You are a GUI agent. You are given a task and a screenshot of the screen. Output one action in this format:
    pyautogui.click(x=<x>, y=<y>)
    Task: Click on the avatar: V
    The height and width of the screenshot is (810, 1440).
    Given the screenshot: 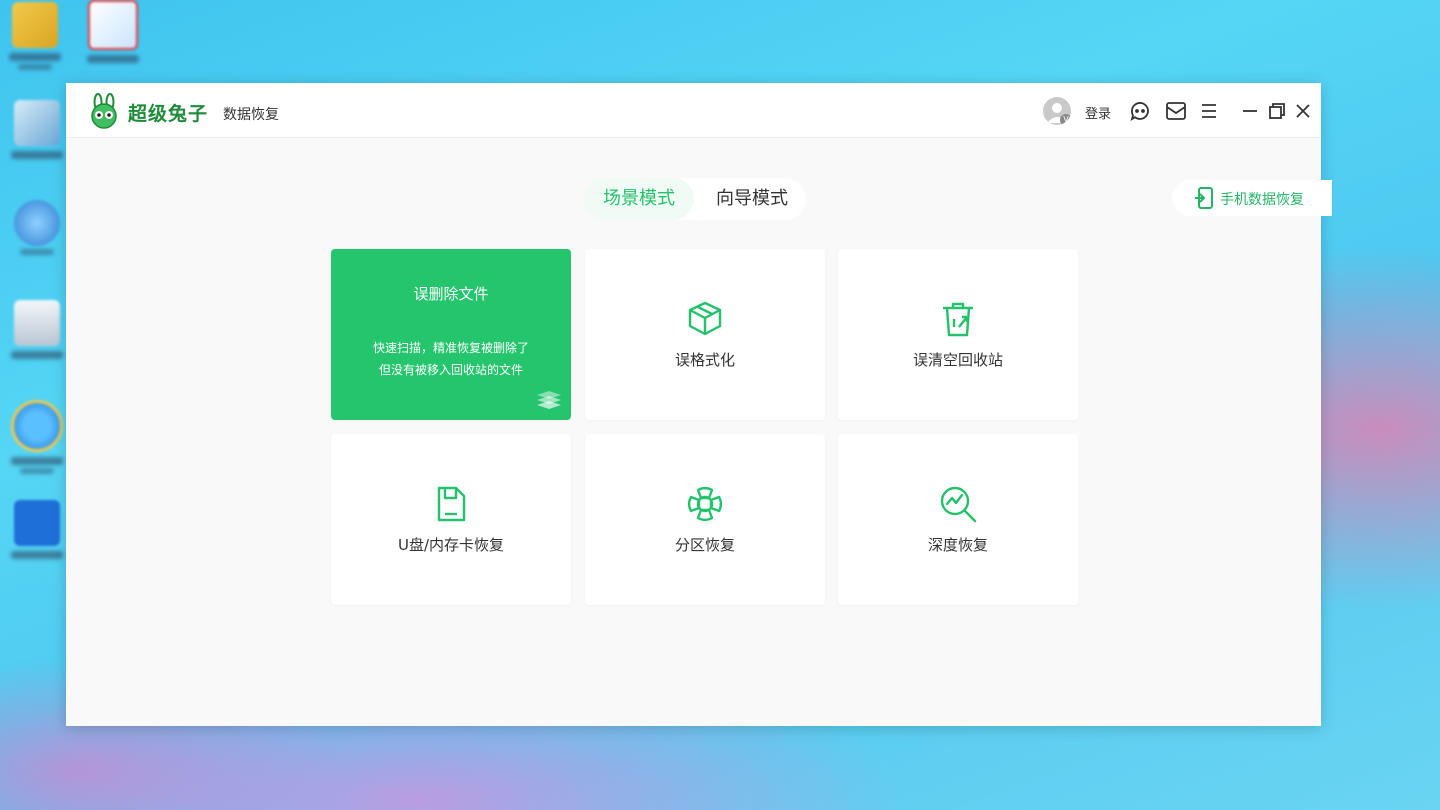 What is the action you would take?
    pyautogui.click(x=1057, y=111)
    